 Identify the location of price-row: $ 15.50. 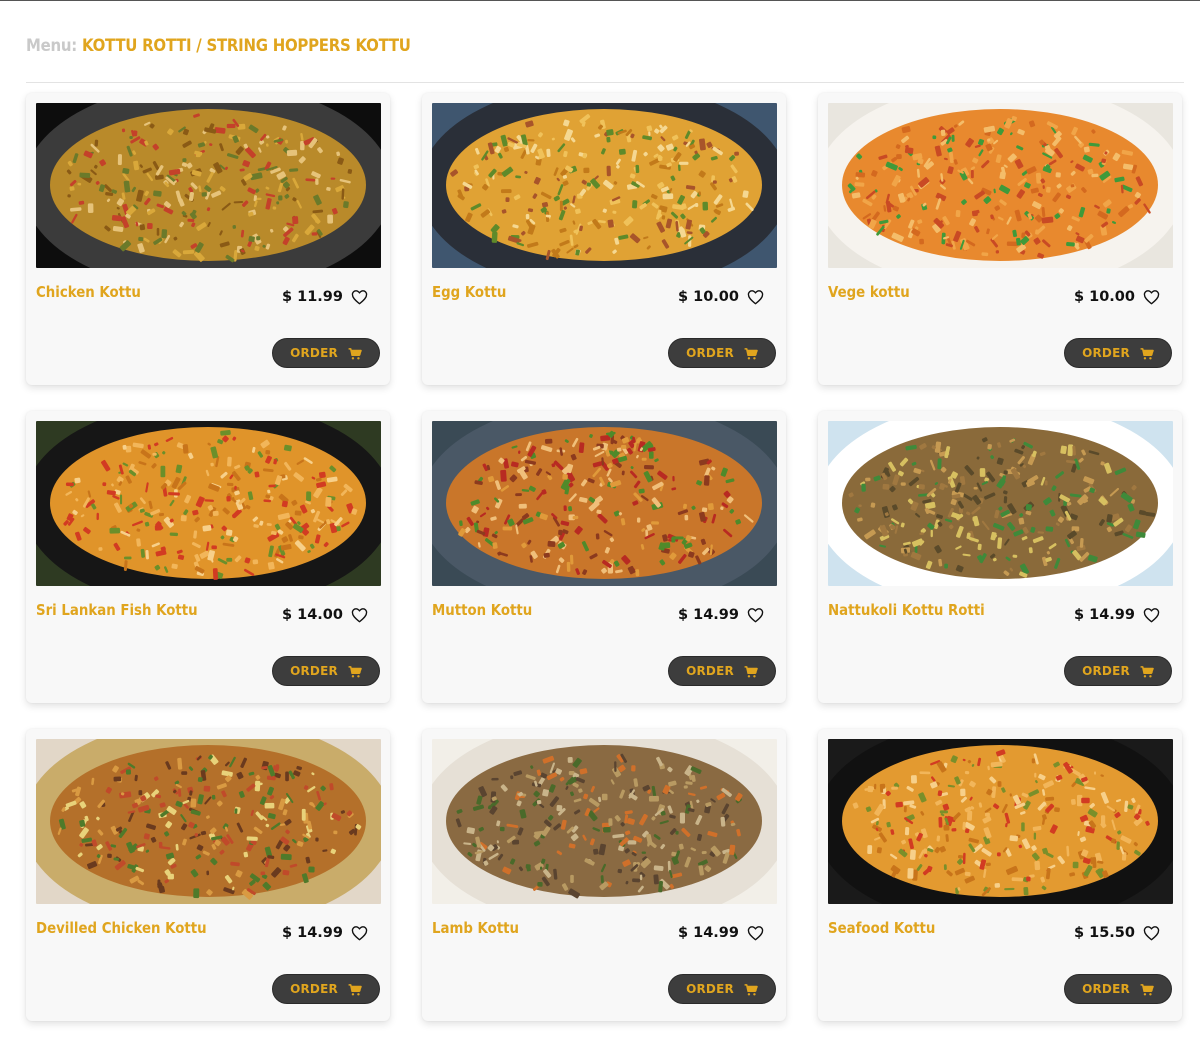
(1117, 933).